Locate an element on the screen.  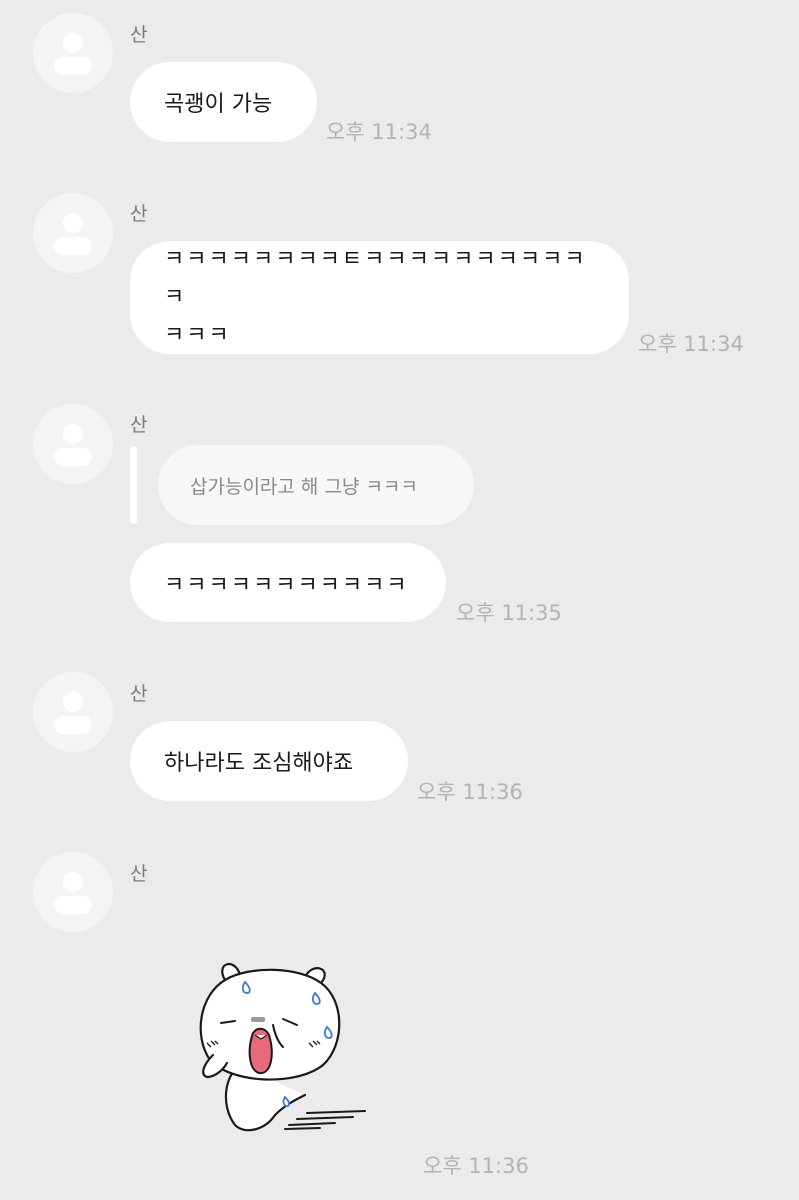
message-time: 오후 11:35 is located at coordinates (509, 613).